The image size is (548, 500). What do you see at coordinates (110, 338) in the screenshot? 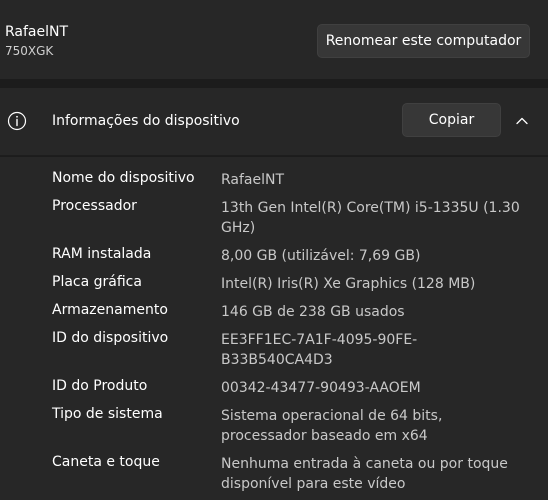
I see `spec-label: ID do dispositivo` at bounding box center [110, 338].